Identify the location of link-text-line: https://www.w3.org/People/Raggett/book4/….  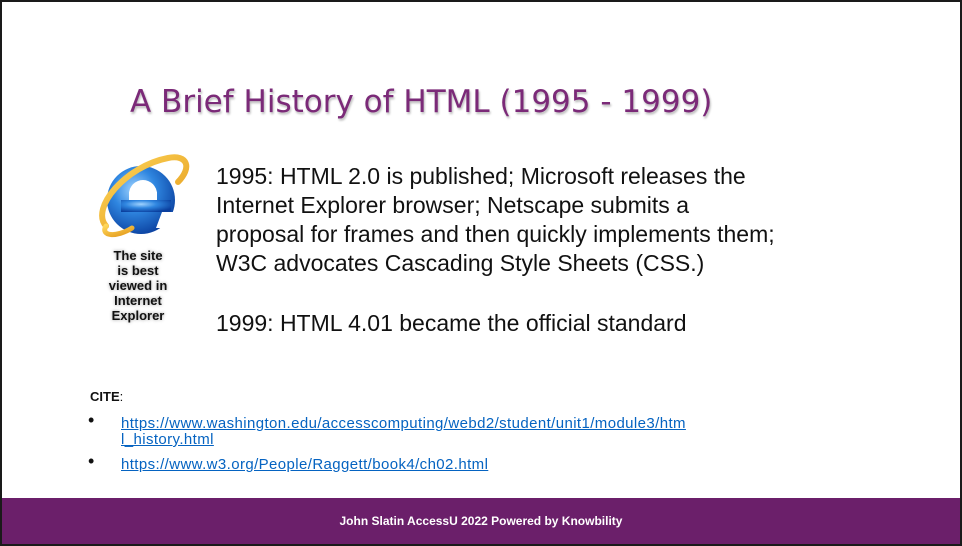
(305, 464).